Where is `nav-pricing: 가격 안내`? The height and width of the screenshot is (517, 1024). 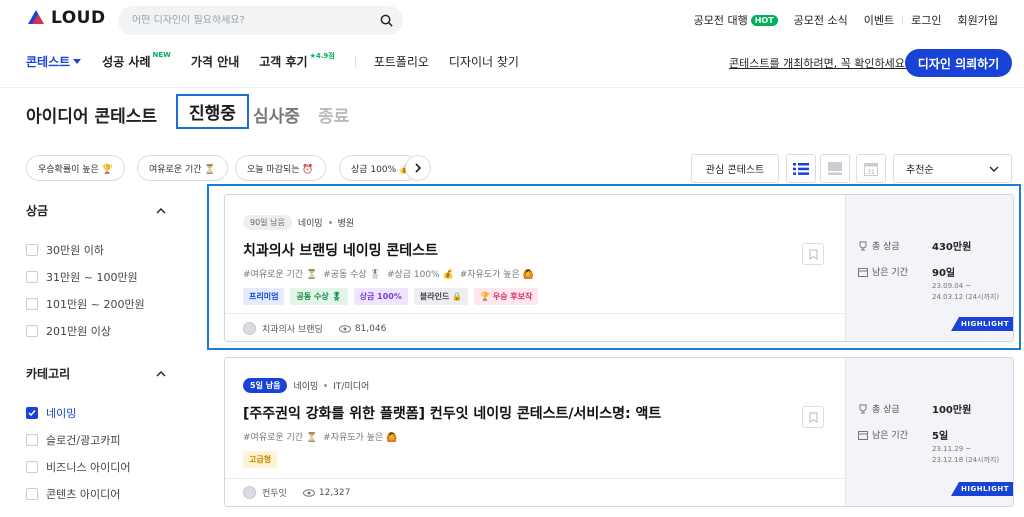
nav-pricing: 가격 안내 is located at coordinates (215, 61).